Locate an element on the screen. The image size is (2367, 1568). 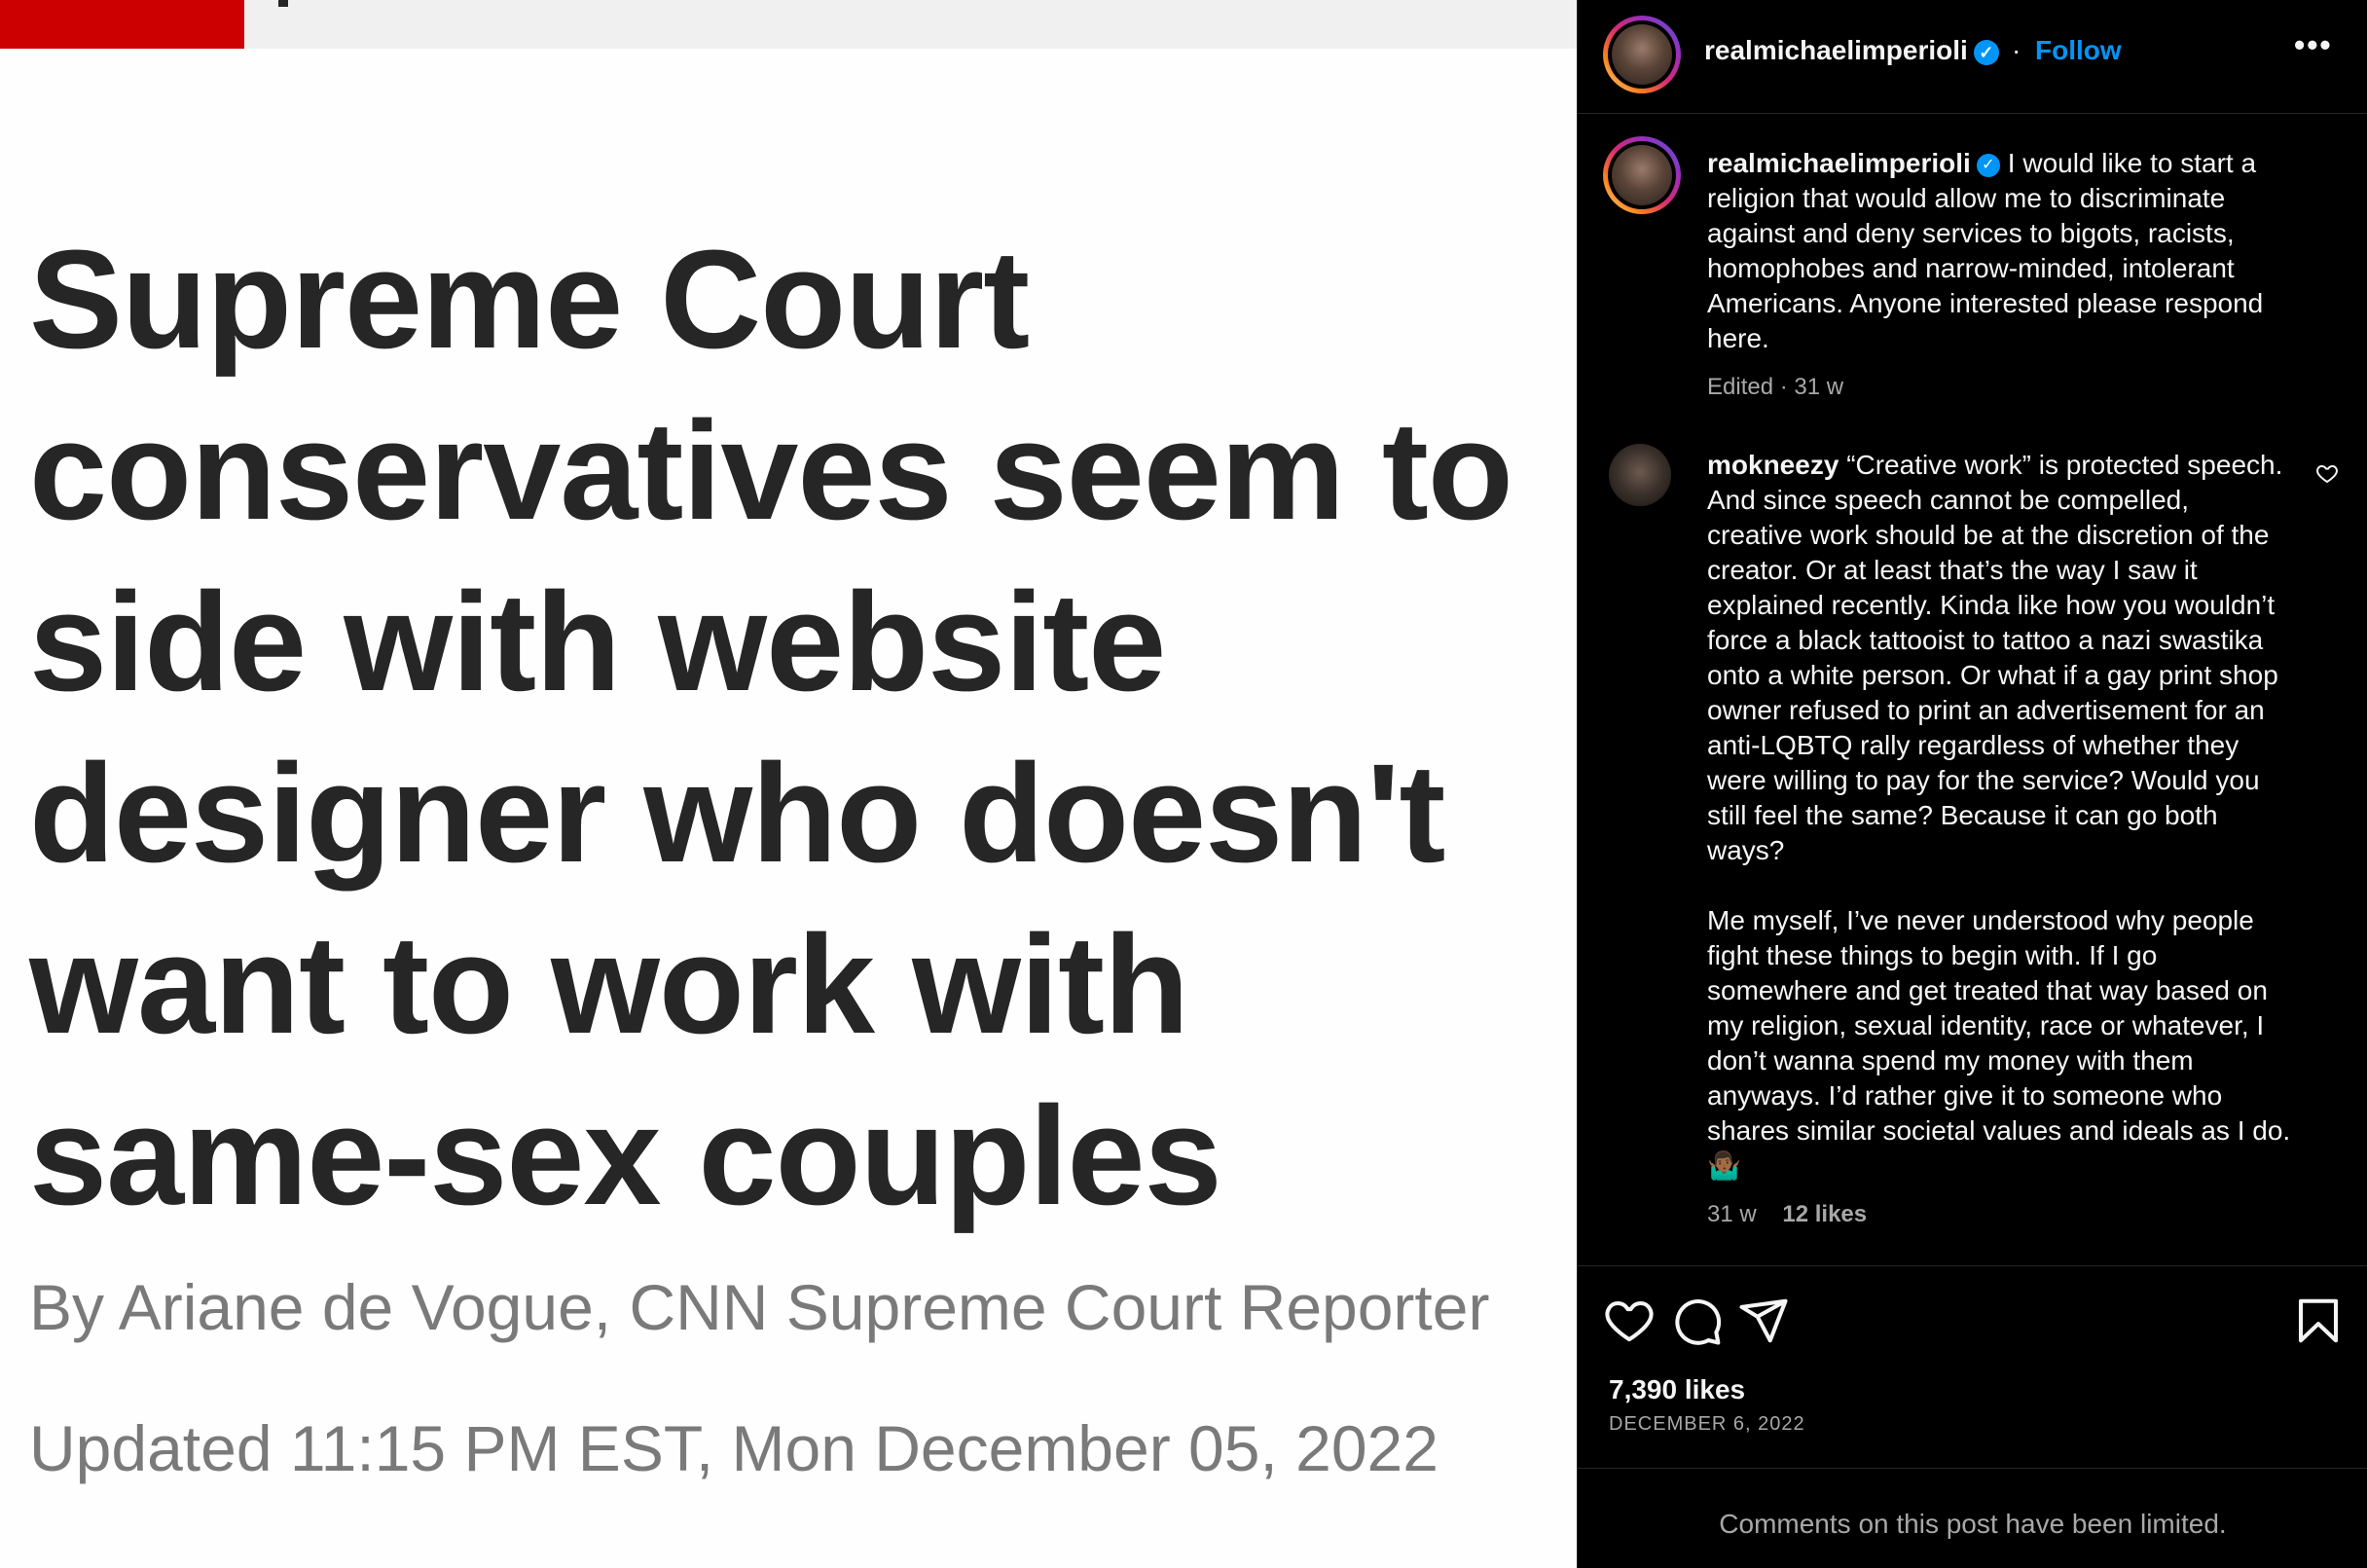
post-date: DECEMBER 6, 2022 is located at coordinates (1707, 1424).